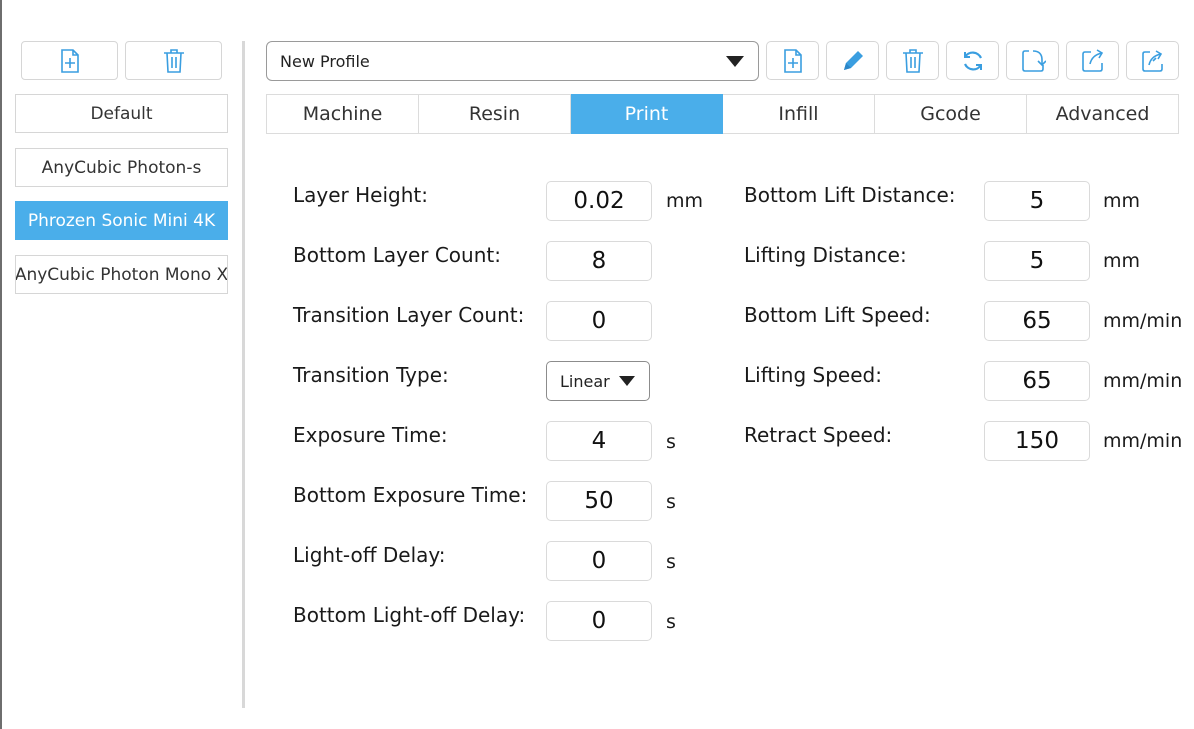 The width and height of the screenshot is (1194, 729). I want to click on bottom-exposure-time-input: 50, so click(599, 501).